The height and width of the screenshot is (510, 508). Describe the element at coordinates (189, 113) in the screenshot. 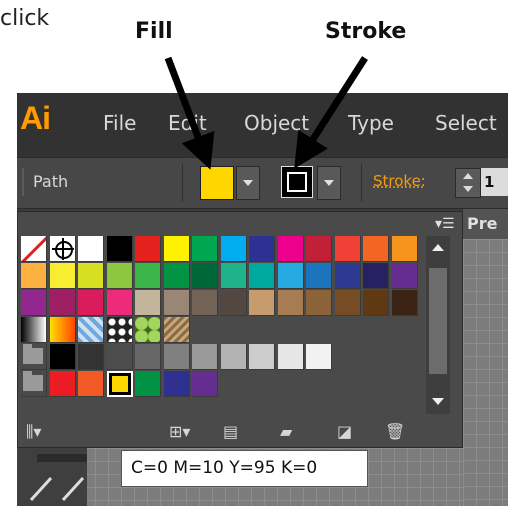

I see `fill-arrow` at that location.